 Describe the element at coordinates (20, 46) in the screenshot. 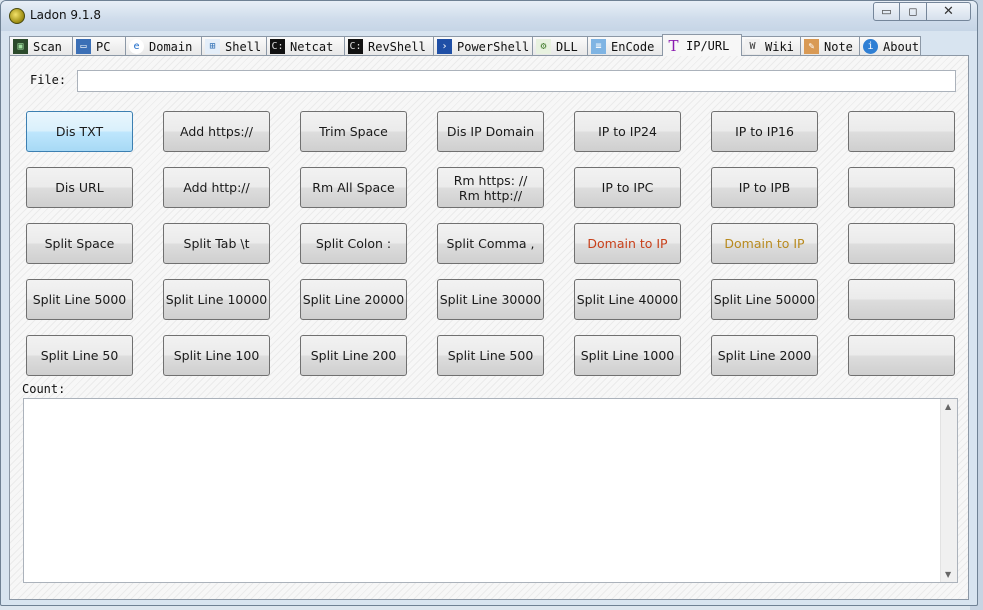

I see `terminal-icon: ▣` at that location.